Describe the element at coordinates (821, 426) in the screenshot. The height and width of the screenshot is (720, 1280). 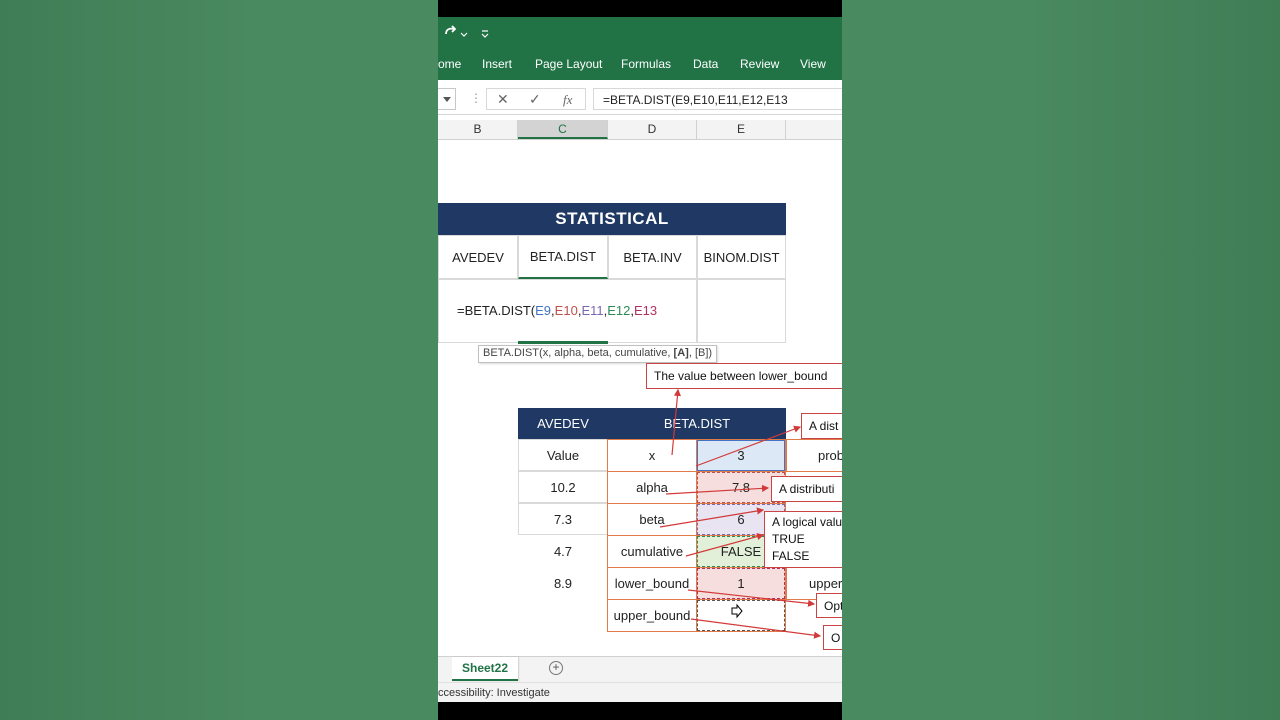
I see `callout-alpha: A dist` at that location.